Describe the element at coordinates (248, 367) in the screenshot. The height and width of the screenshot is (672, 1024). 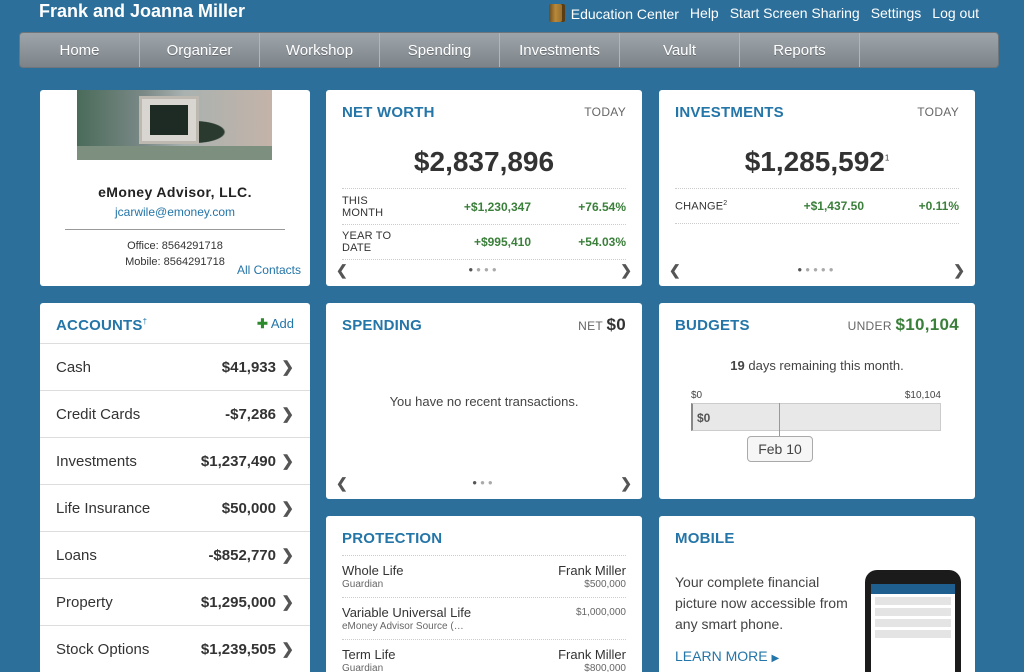
I see `account-amount: $41,933` at that location.